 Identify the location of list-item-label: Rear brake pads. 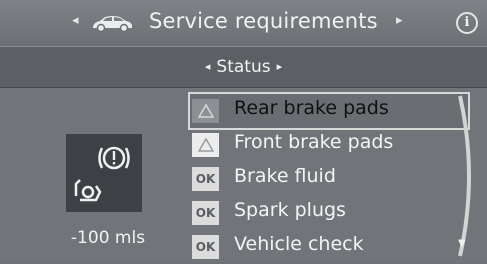
(311, 108).